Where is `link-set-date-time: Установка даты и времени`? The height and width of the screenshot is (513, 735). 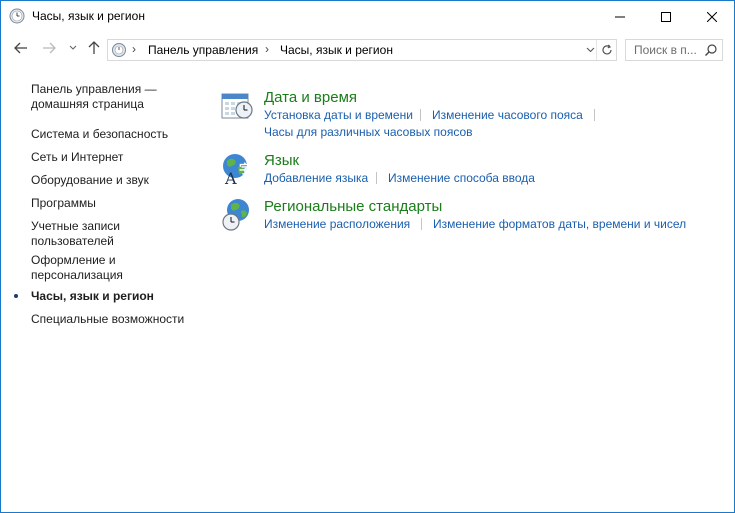
link-set-date-time: Установка даты и времени is located at coordinates (338, 115).